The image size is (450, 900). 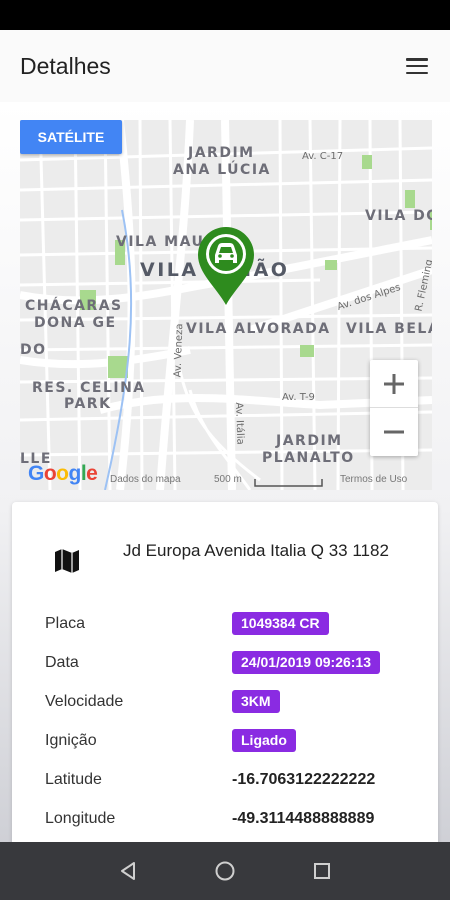 What do you see at coordinates (373, 479) in the screenshot?
I see `terms-link: Termos de Uso` at bounding box center [373, 479].